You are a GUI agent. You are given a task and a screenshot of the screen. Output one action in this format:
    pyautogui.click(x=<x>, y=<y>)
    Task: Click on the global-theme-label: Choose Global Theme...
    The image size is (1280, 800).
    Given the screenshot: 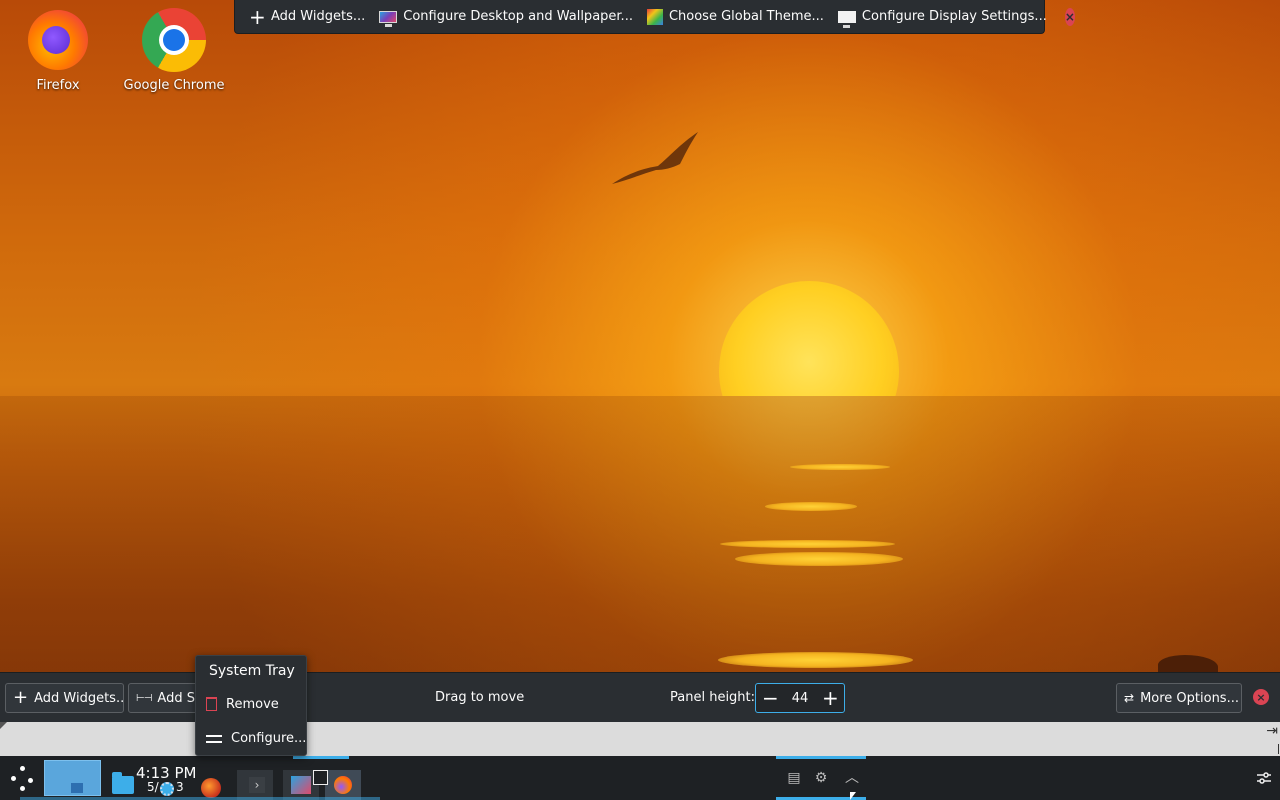 What is the action you would take?
    pyautogui.click(x=746, y=16)
    